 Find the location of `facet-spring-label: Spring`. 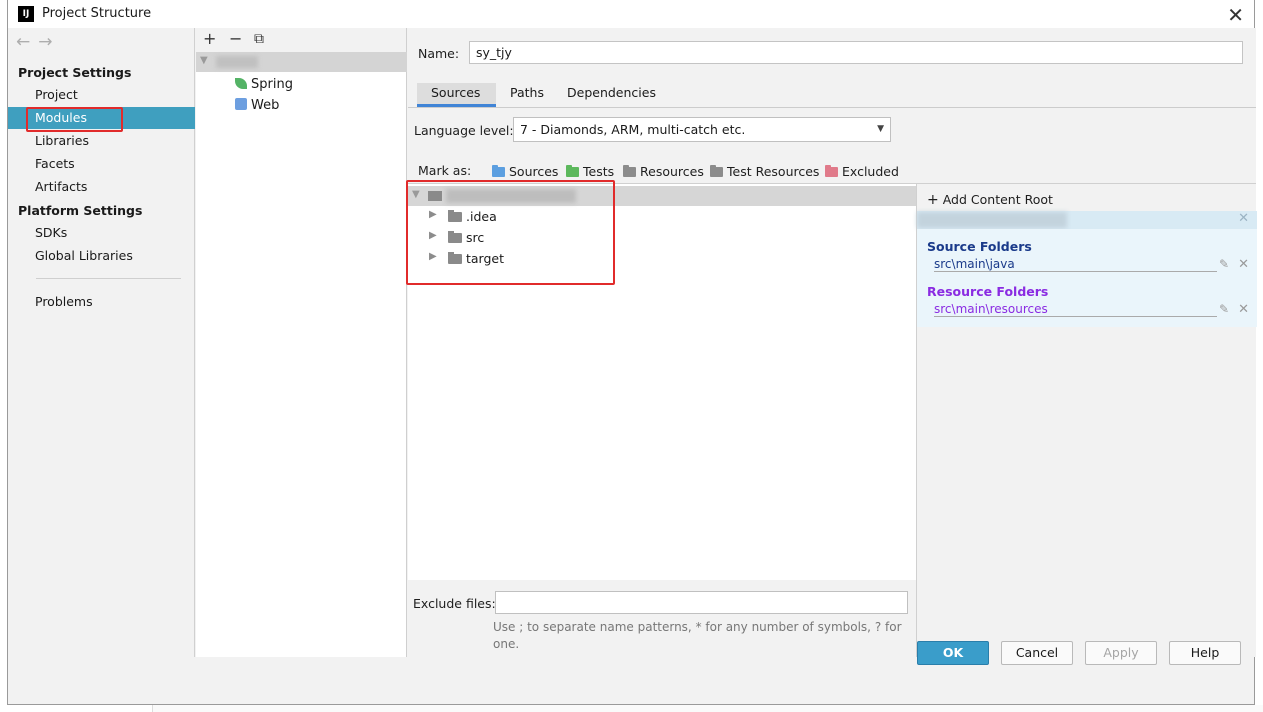

facet-spring-label: Spring is located at coordinates (272, 84).